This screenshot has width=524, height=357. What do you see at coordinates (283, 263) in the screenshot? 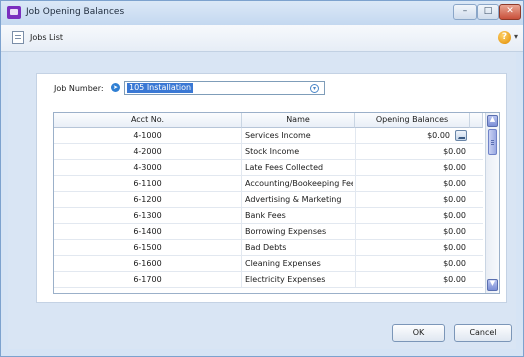
I see `account-name-cell: Cleaning Expenses` at bounding box center [283, 263].